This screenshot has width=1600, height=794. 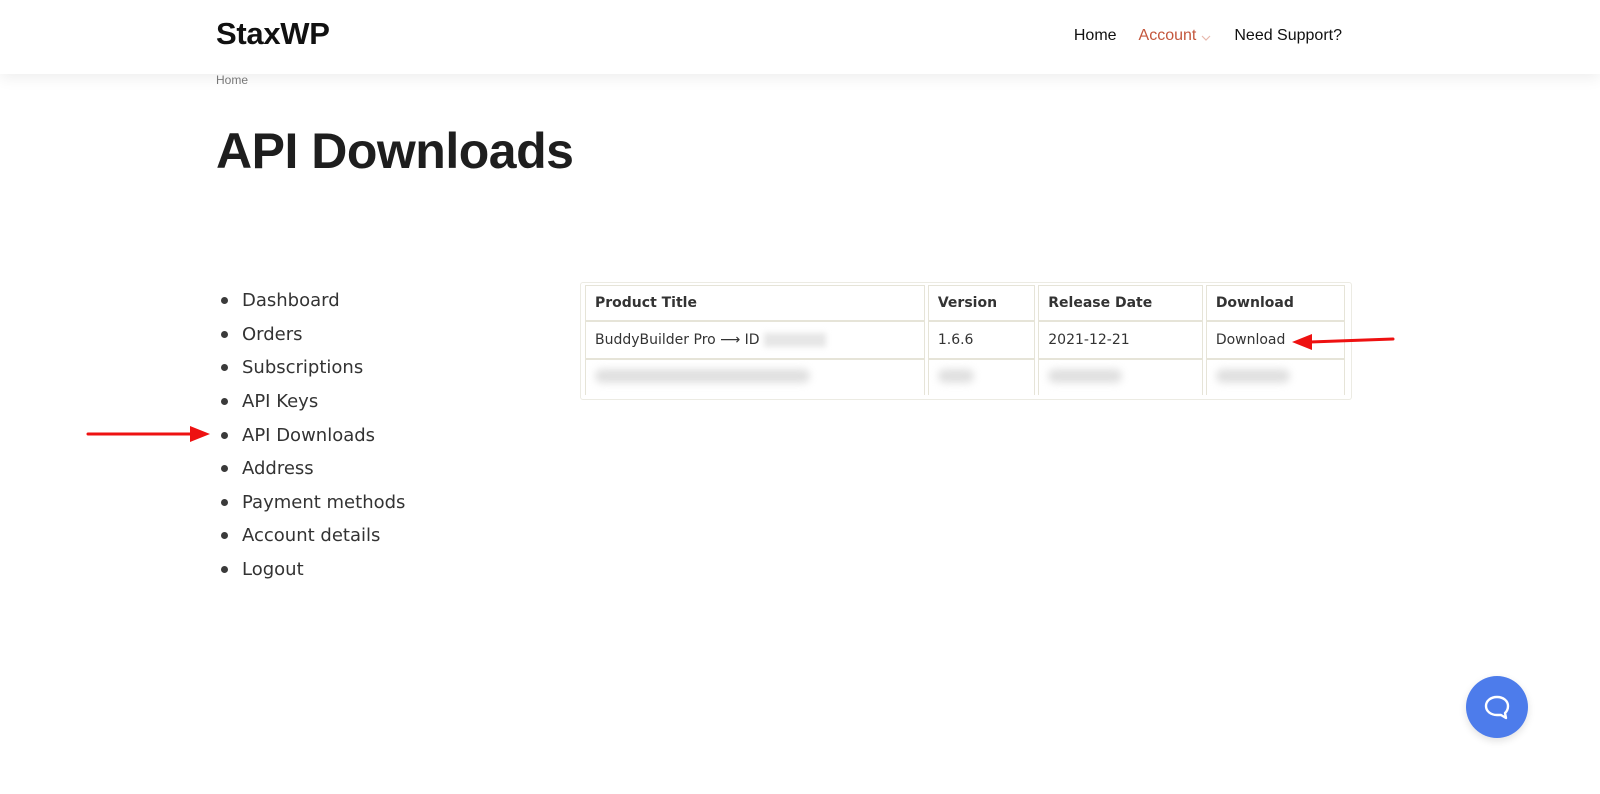 What do you see at coordinates (395, 151) in the screenshot?
I see `page-title: API Downloads` at bounding box center [395, 151].